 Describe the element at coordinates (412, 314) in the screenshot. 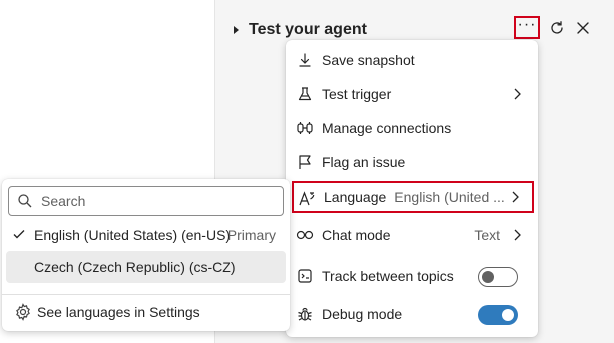

I see `menu-item-debug-mode: Debug mode` at that location.